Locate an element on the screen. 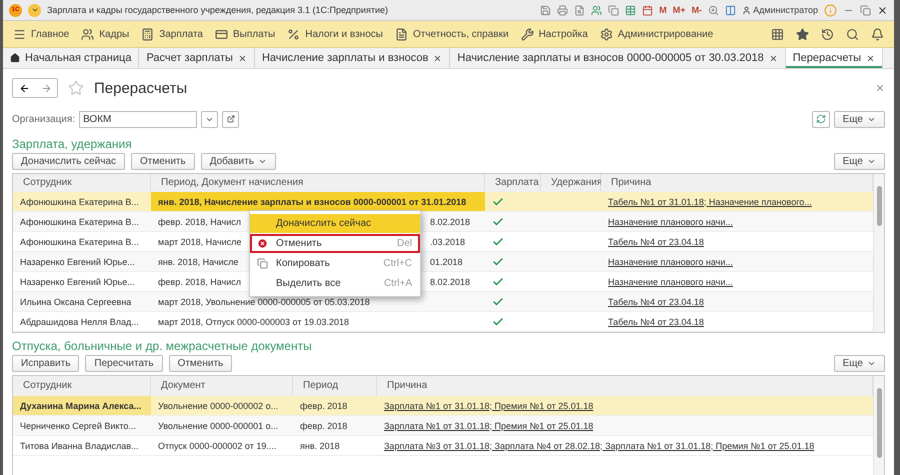 The image size is (900, 475). menu-item: Доначислить сейчас is located at coordinates (335, 223).